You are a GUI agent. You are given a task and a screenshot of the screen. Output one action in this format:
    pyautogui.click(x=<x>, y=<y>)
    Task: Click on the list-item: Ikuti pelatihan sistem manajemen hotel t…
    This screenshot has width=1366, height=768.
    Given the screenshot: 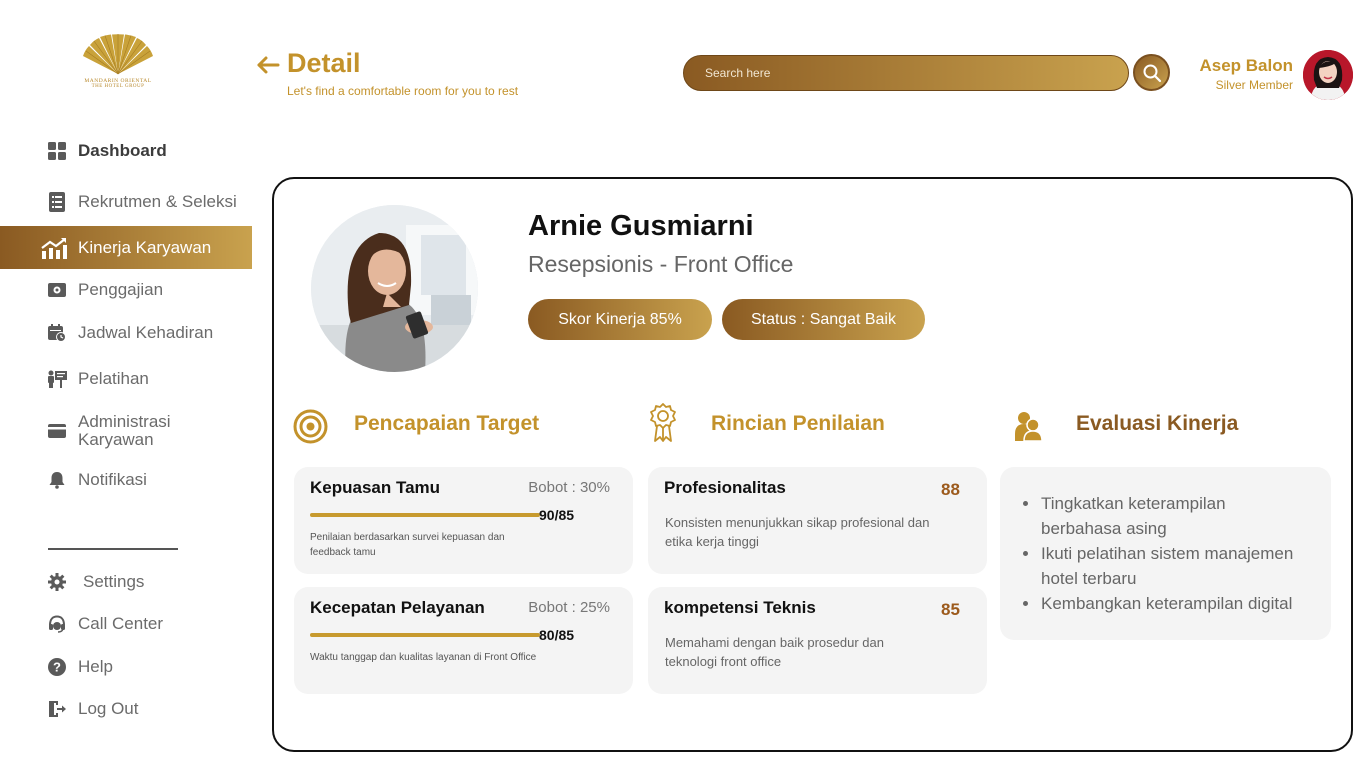 What is the action you would take?
    pyautogui.click(x=1173, y=566)
    